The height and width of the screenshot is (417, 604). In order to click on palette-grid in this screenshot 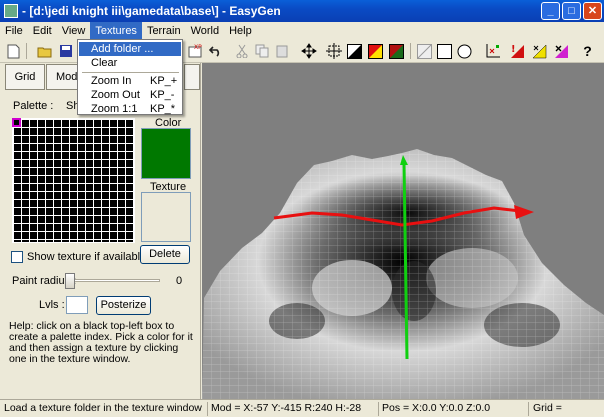, I will do `click(73, 180)`.